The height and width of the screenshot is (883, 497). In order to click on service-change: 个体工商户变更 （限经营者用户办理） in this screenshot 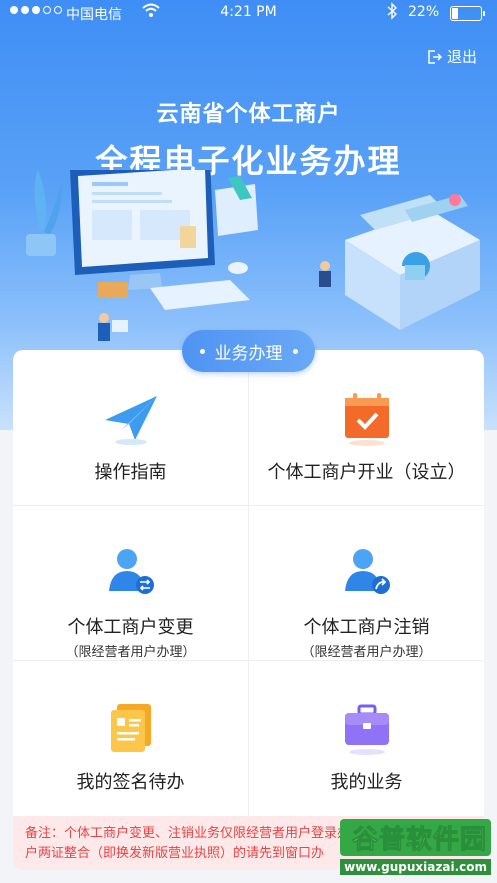, I will do `click(130, 582)`.